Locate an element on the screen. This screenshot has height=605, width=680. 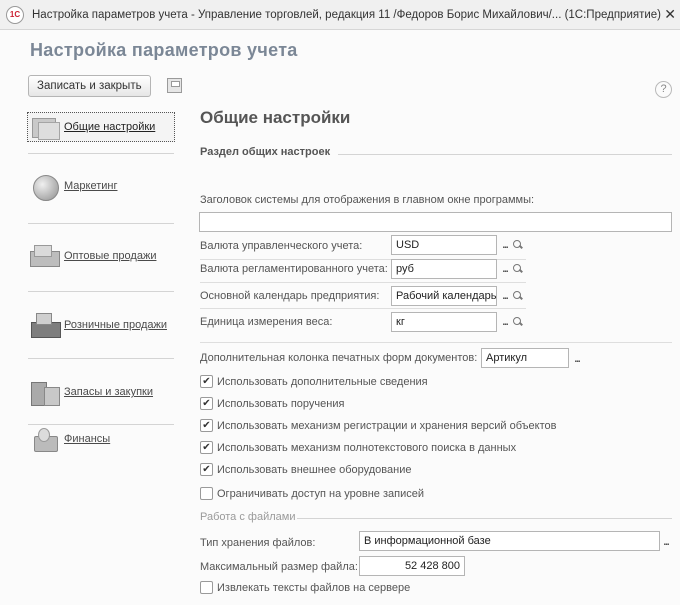
weight-unit-input: кг is located at coordinates (444, 322).